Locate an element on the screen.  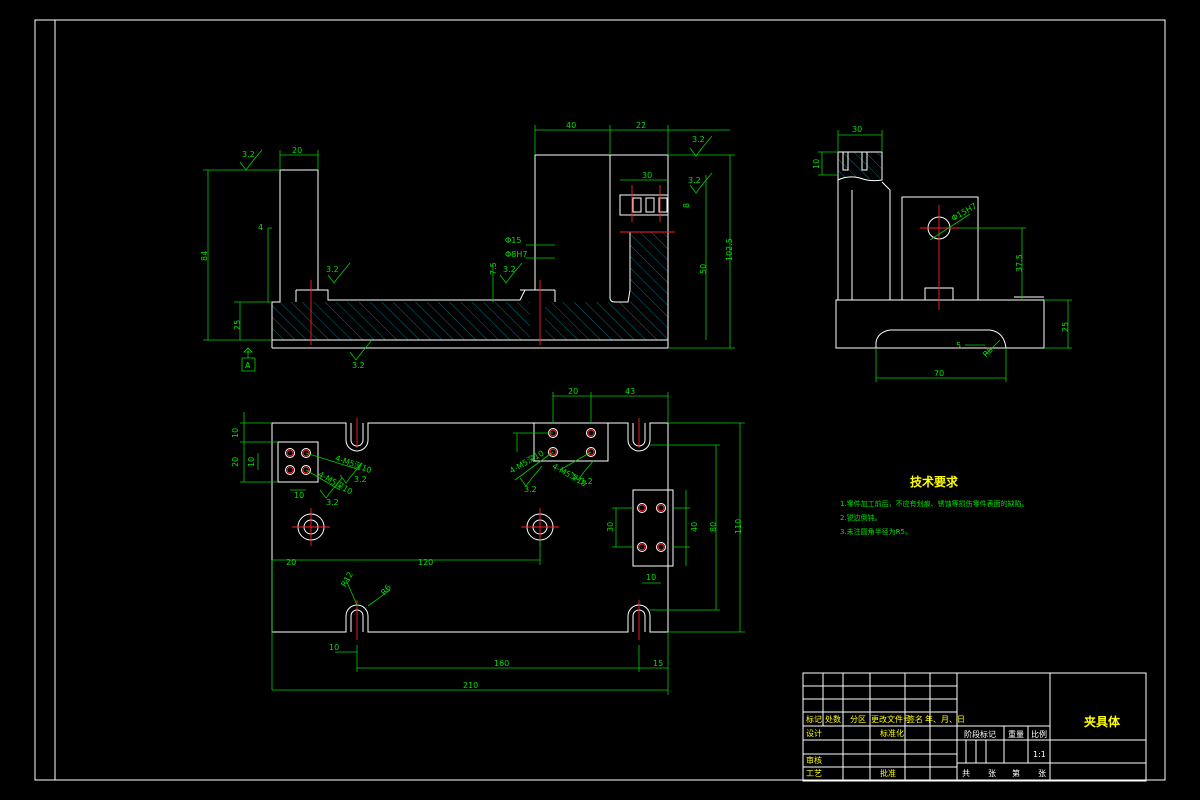
side-dim-70: 70 is located at coordinates (939, 373).